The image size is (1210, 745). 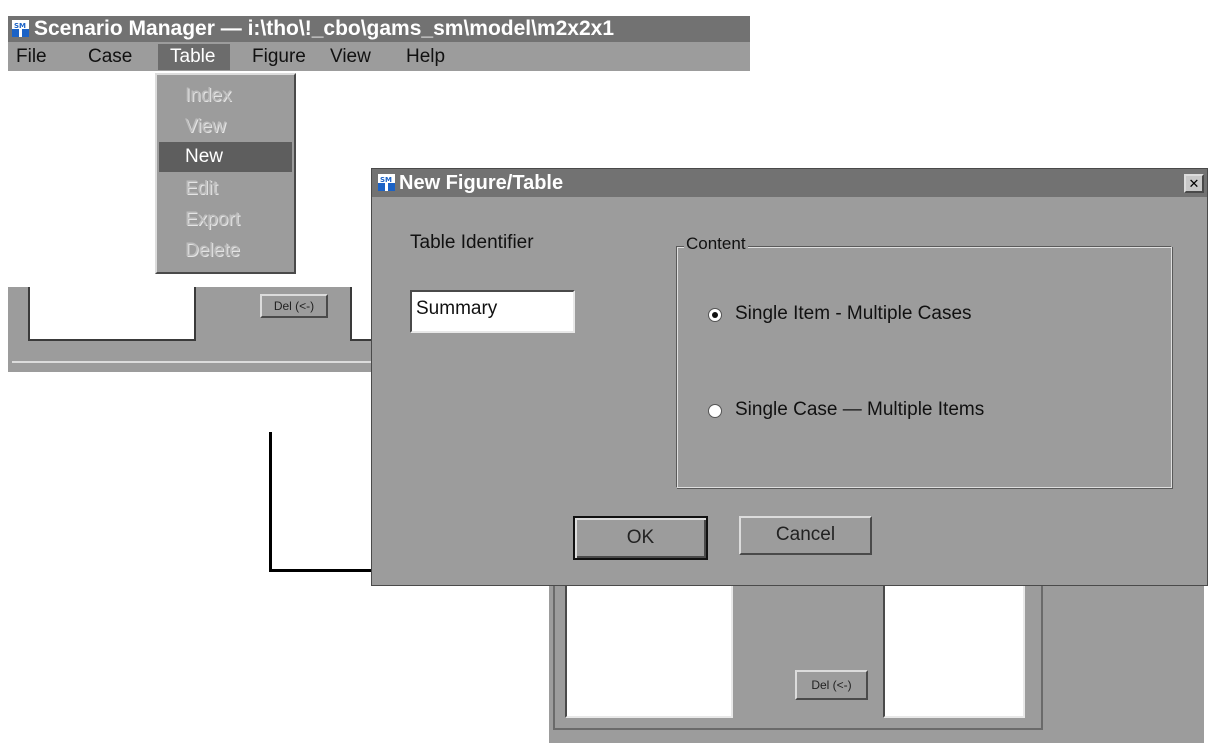 What do you see at coordinates (110, 57) in the screenshot?
I see `menu-case: Case` at bounding box center [110, 57].